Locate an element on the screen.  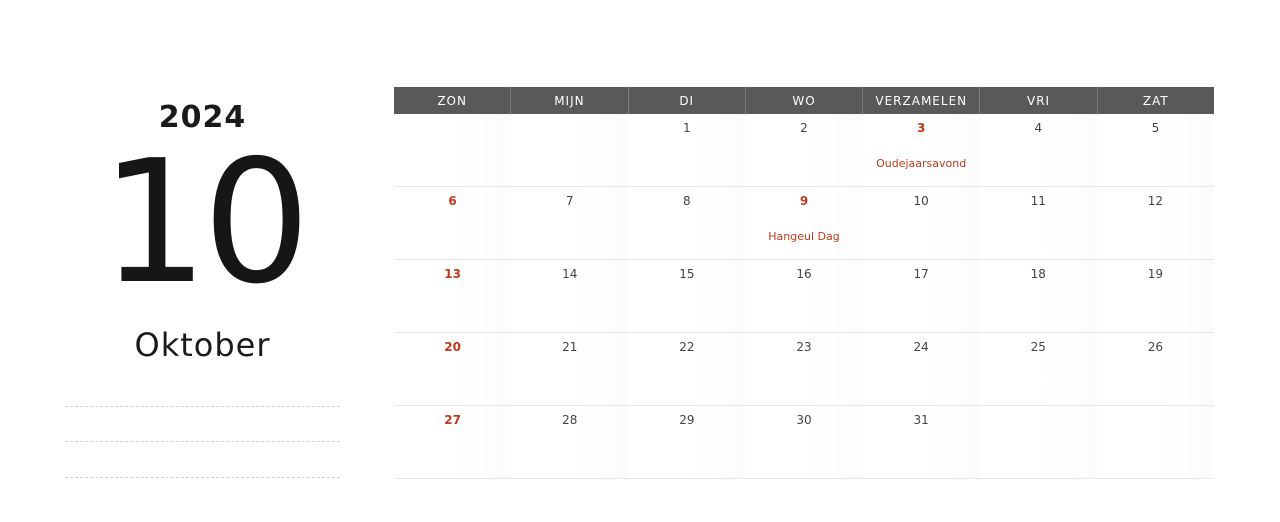
day-number: 3 is located at coordinates (921, 128).